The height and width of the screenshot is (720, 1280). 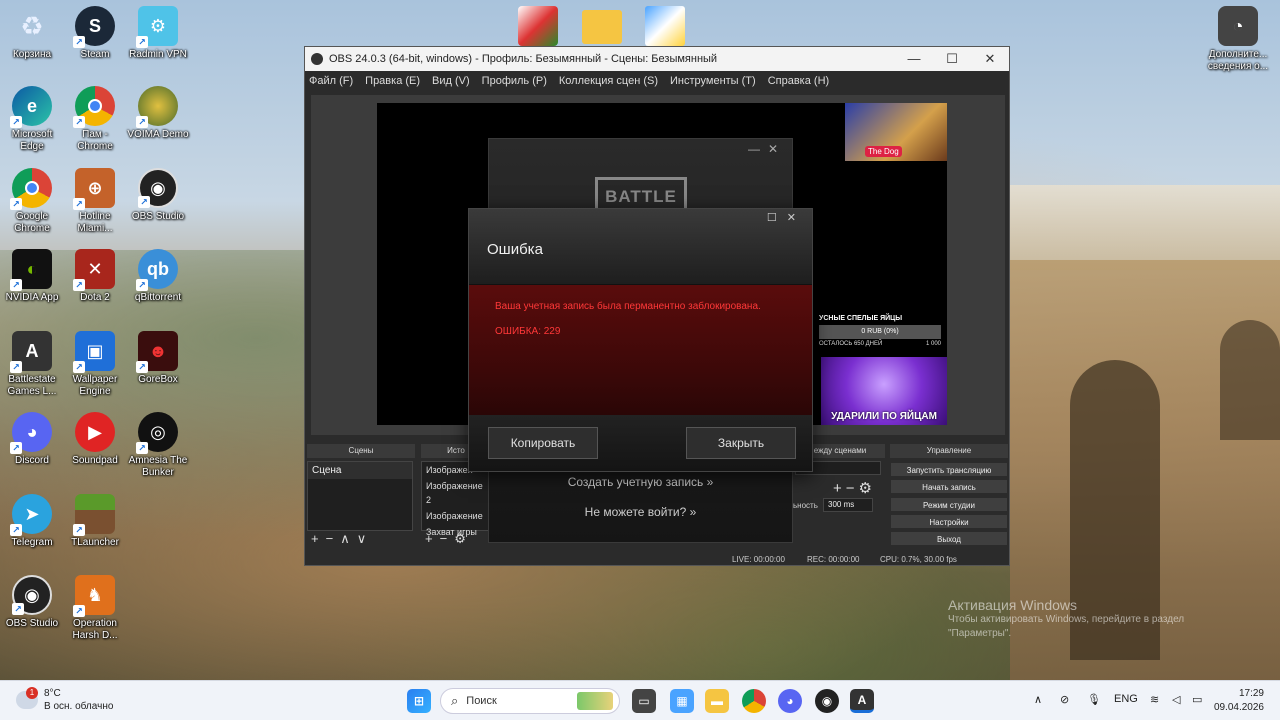 What do you see at coordinates (1038, 699) in the screenshot?
I see `tray-overflow-icon: ∧` at bounding box center [1038, 699].